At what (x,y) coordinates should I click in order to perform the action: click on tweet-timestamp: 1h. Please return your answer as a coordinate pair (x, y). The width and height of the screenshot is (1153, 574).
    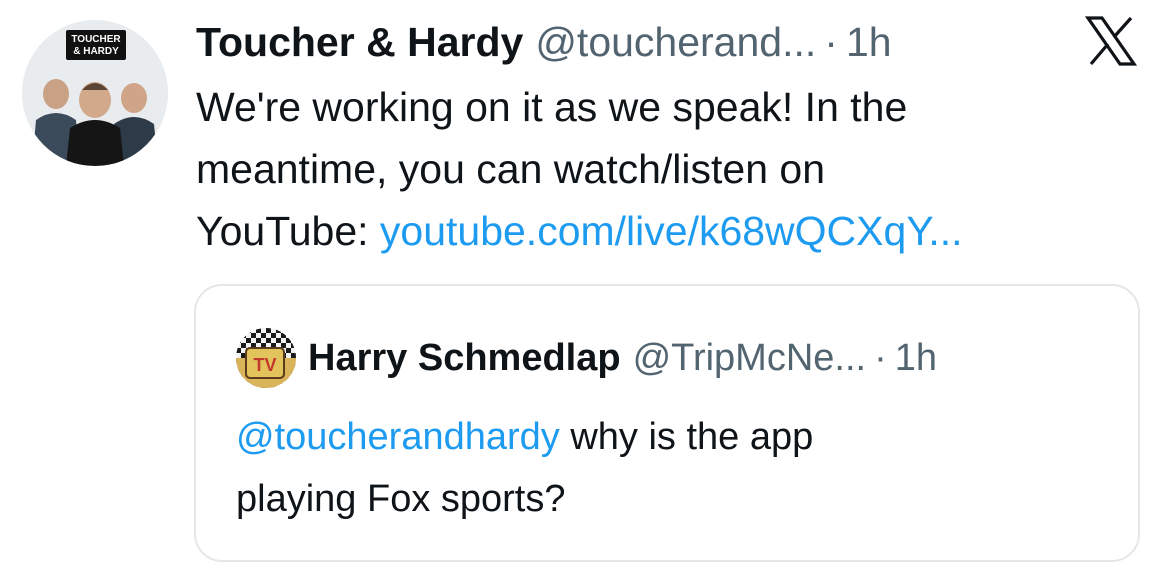
    Looking at the image, I should click on (869, 42).